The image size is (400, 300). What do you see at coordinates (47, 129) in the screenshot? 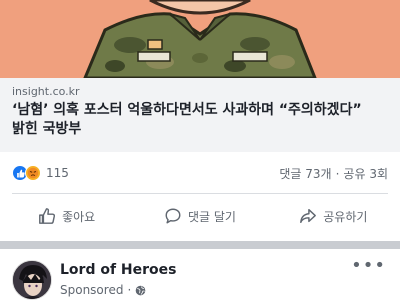
I see `headline-line-2: 밝힌 국방부` at bounding box center [47, 129].